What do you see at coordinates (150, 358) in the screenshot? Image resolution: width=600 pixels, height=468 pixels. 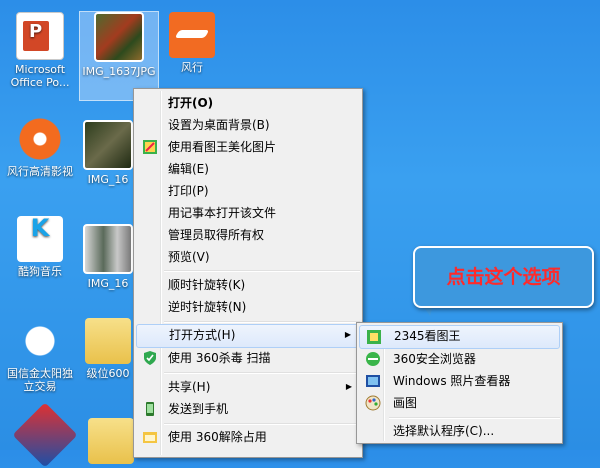 I see `shield-icon` at bounding box center [150, 358].